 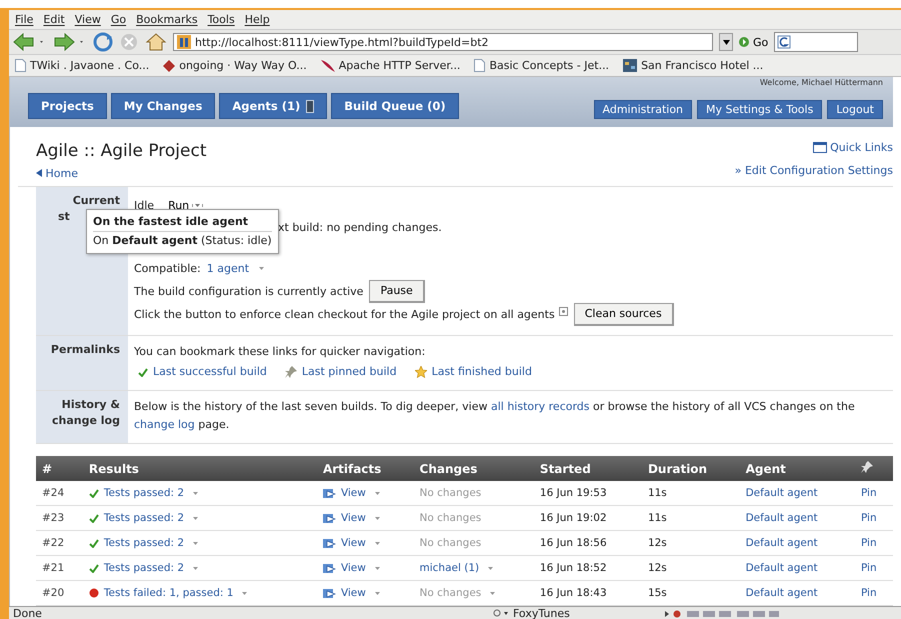 I want to click on column-header: Changes, so click(x=474, y=468).